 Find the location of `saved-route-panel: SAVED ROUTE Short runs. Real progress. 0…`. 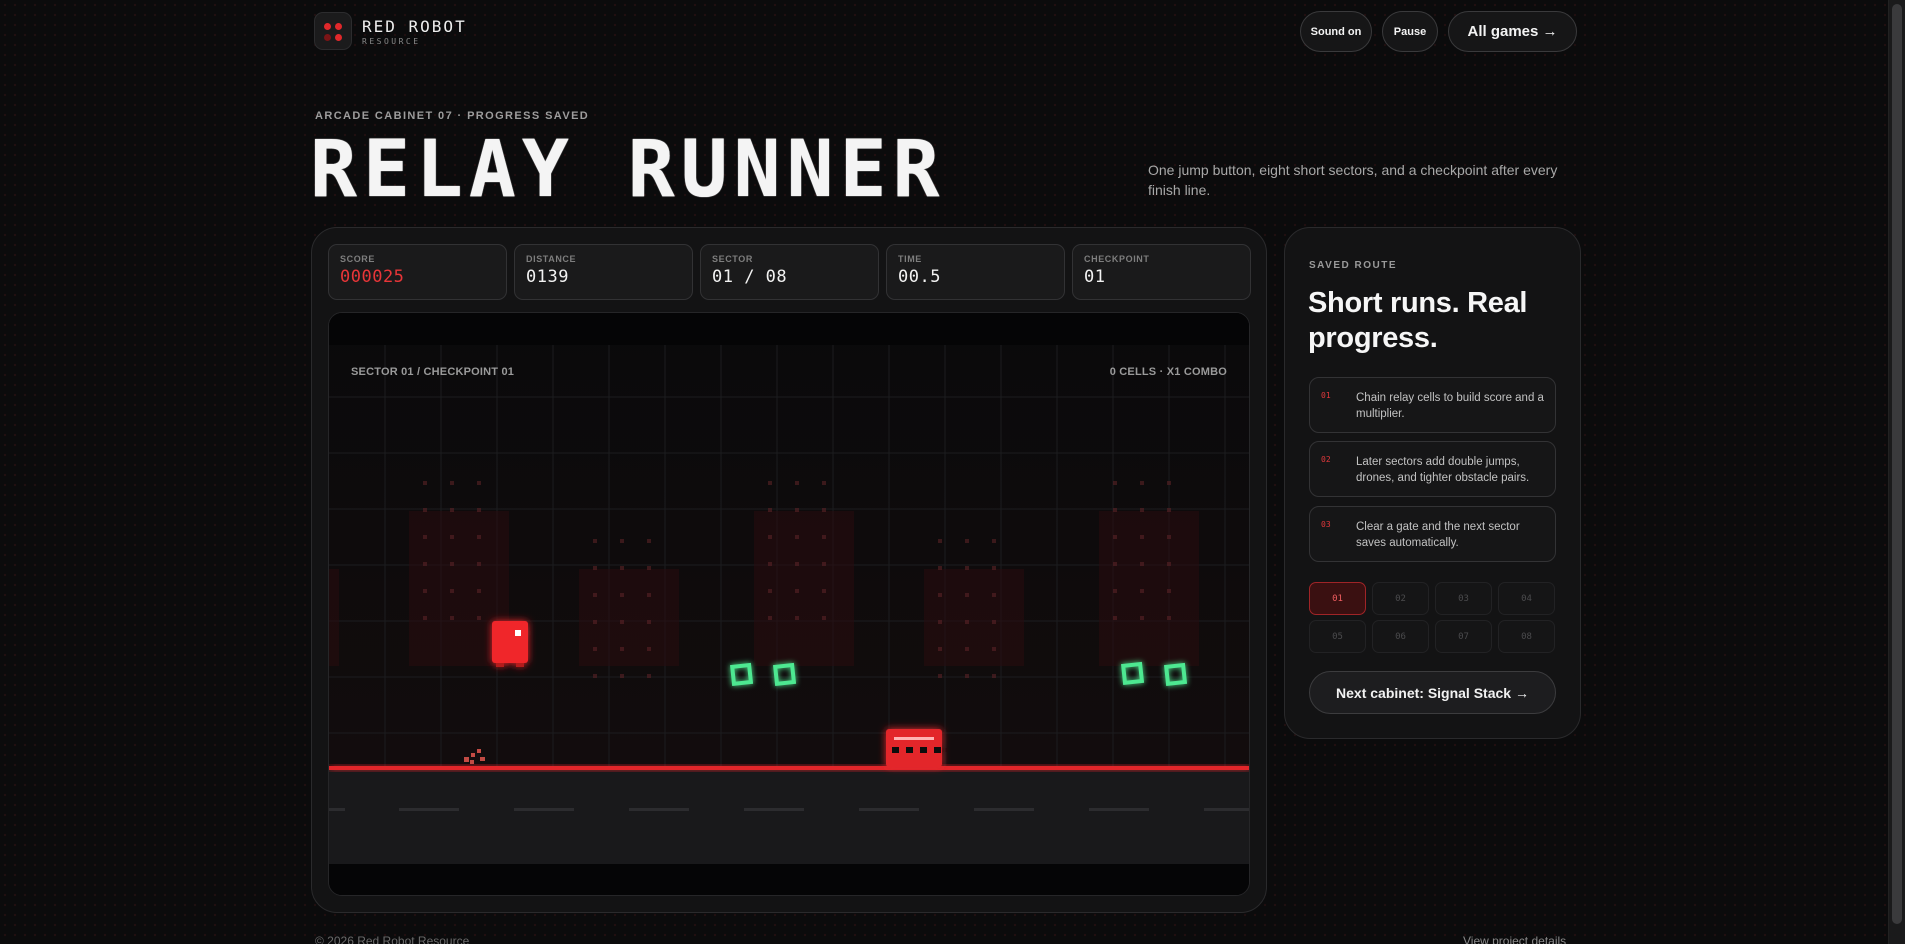

saved-route-panel: SAVED ROUTE Short runs. Real progress. 0… is located at coordinates (1432, 483).